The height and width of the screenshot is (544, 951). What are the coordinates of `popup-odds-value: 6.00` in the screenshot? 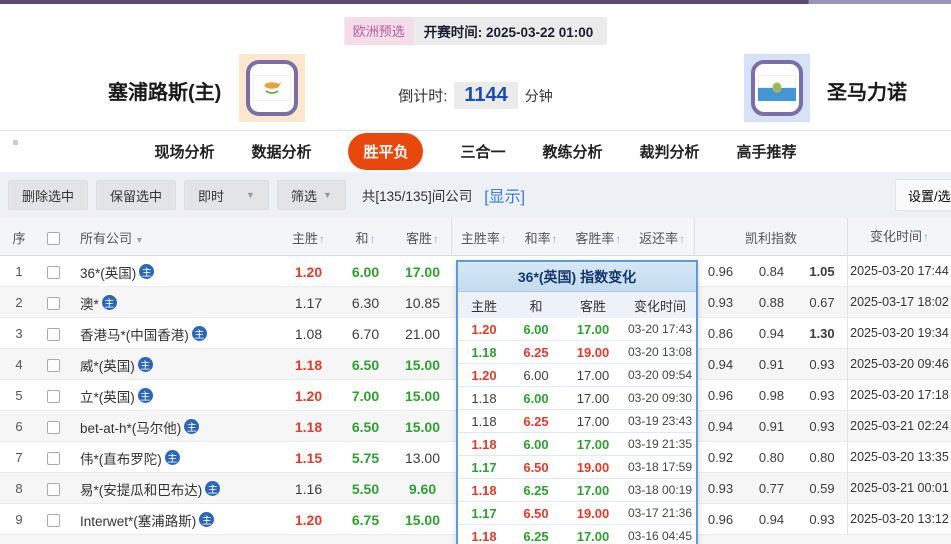 It's located at (536, 375).